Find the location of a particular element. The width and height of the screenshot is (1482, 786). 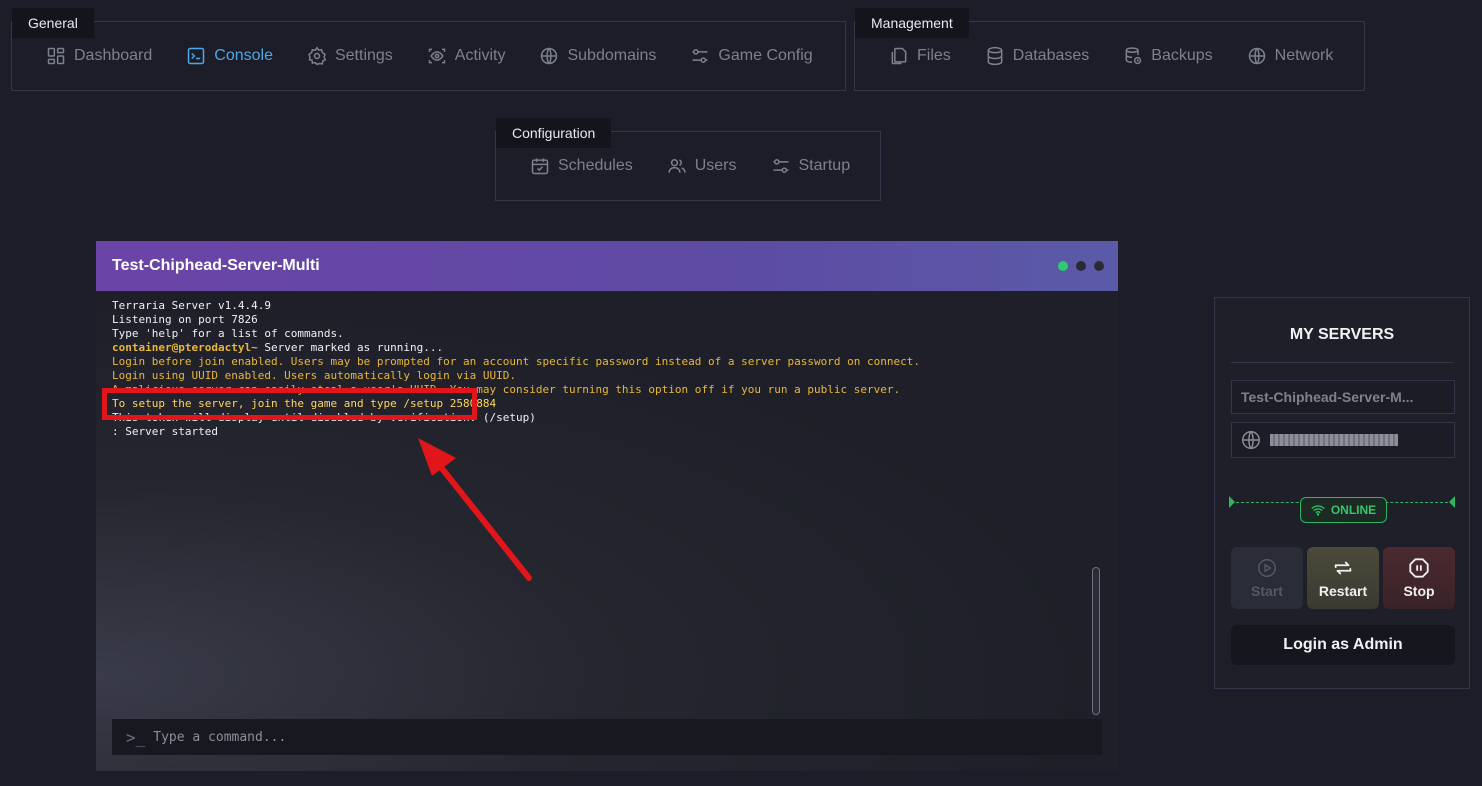

console-prompt: container@pterodactyl~ is located at coordinates (185, 347).